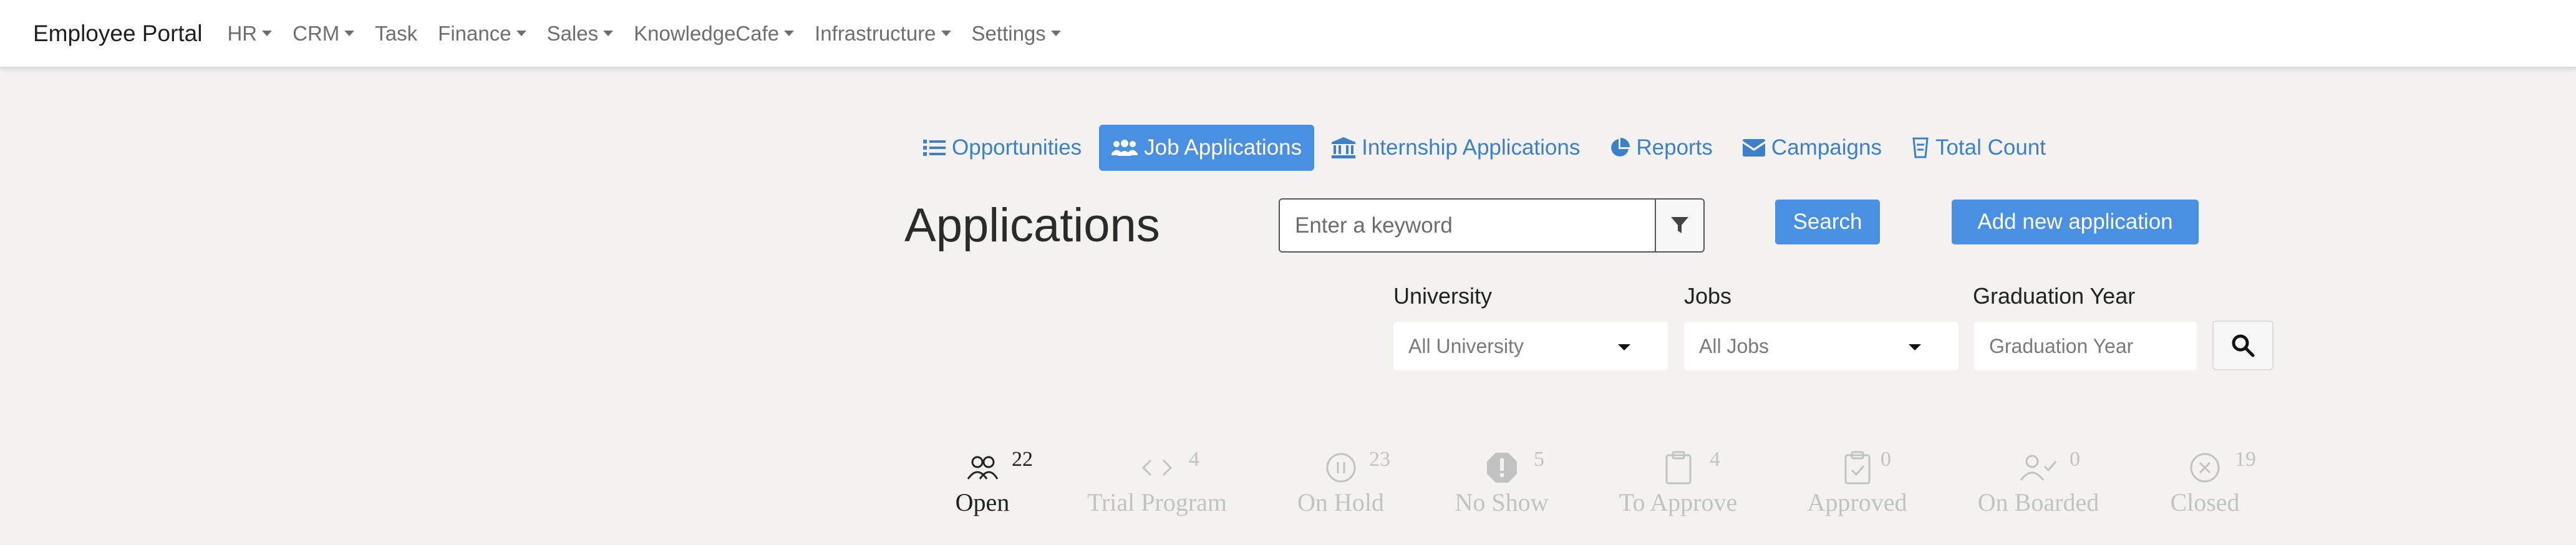  What do you see at coordinates (1921, 147) in the screenshot?
I see `badge-icon` at bounding box center [1921, 147].